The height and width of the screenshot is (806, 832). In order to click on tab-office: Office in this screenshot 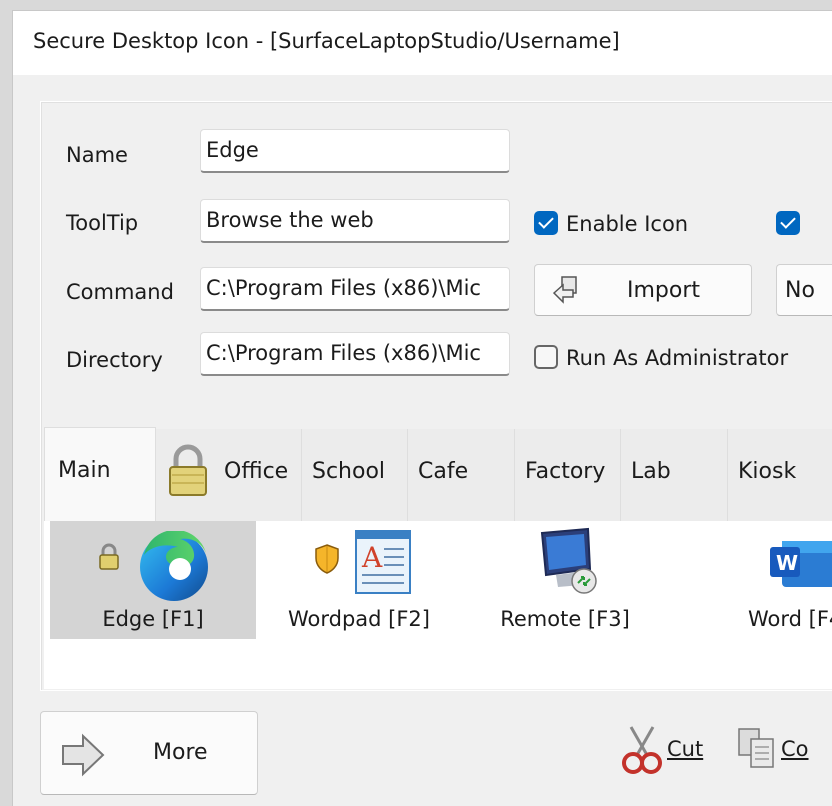, I will do `click(229, 475)`.